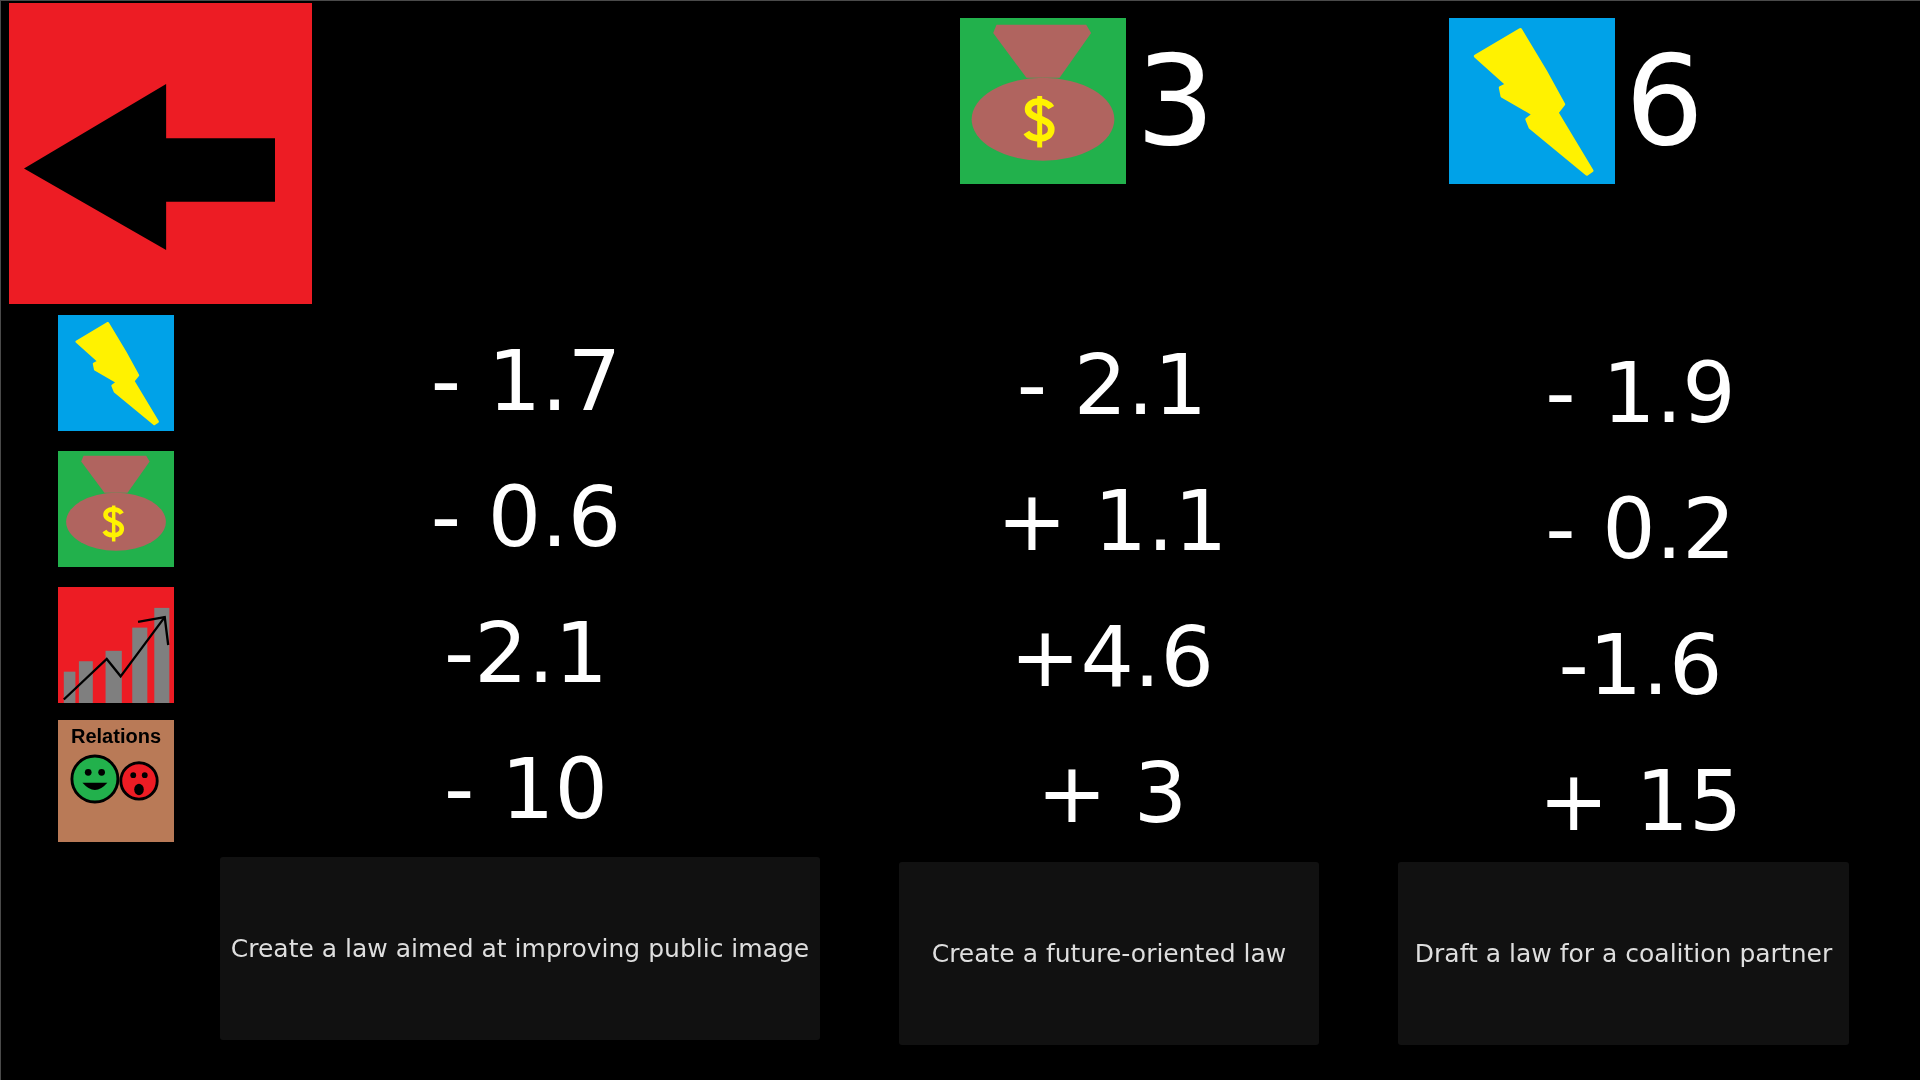 This screenshot has height=1080, width=1920. I want to click on smiley-faces-icon, so click(116, 779).